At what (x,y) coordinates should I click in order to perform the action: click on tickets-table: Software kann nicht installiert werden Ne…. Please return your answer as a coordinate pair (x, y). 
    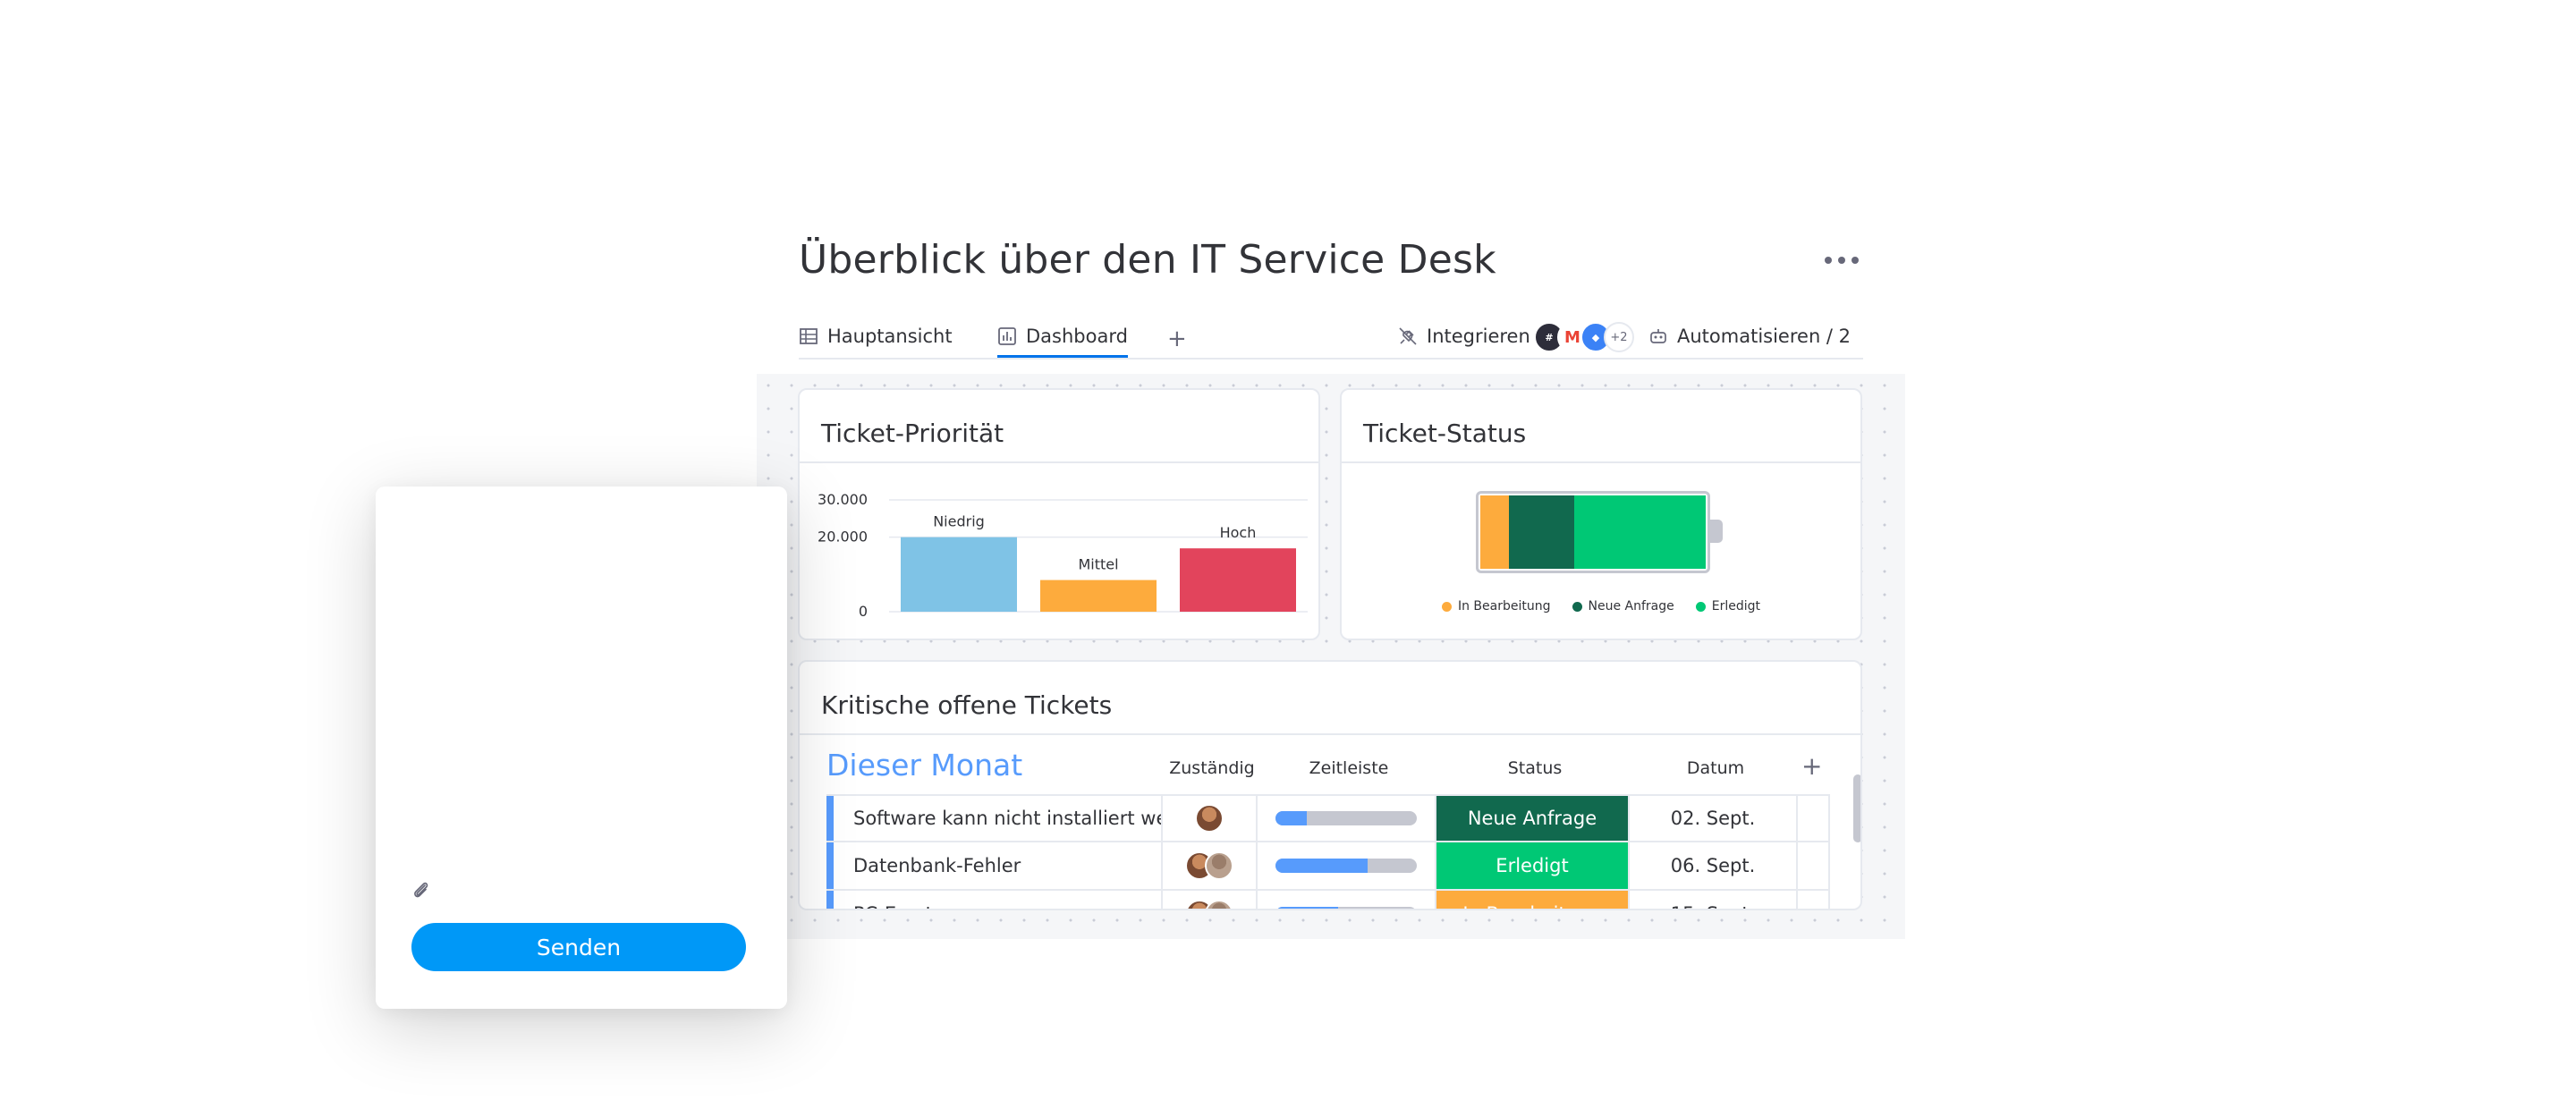
    Looking at the image, I should click on (1328, 851).